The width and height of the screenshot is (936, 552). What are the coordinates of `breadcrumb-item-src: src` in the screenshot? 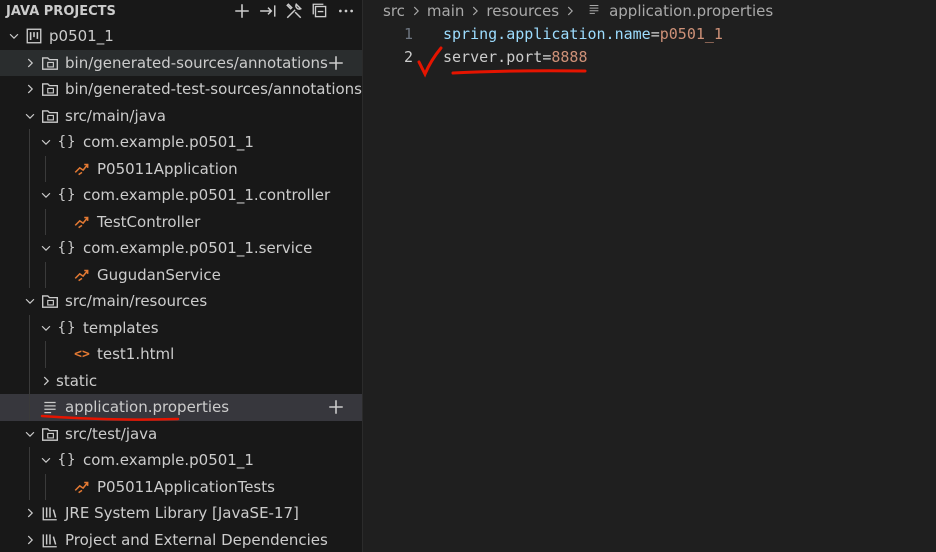 It's located at (394, 11).